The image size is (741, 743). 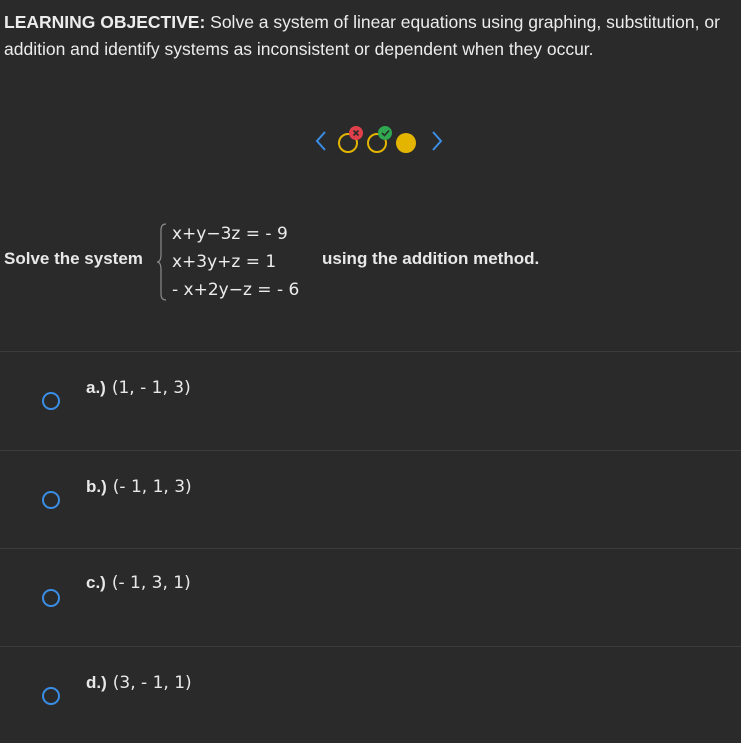 I want to click on equation-system: x+y−3z = - 9 x+3y+z = 1 - x+2y−z = - 6, so click(x=235, y=262).